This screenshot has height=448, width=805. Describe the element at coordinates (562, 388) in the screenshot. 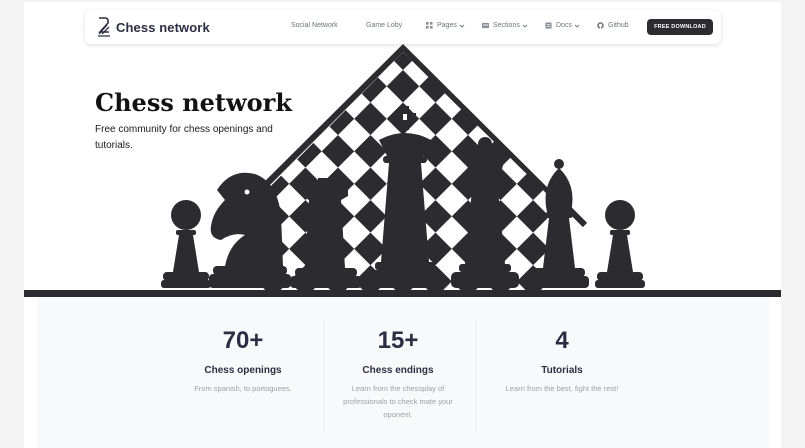

I see `stat-description: Learn from the best, fight the rest!` at that location.